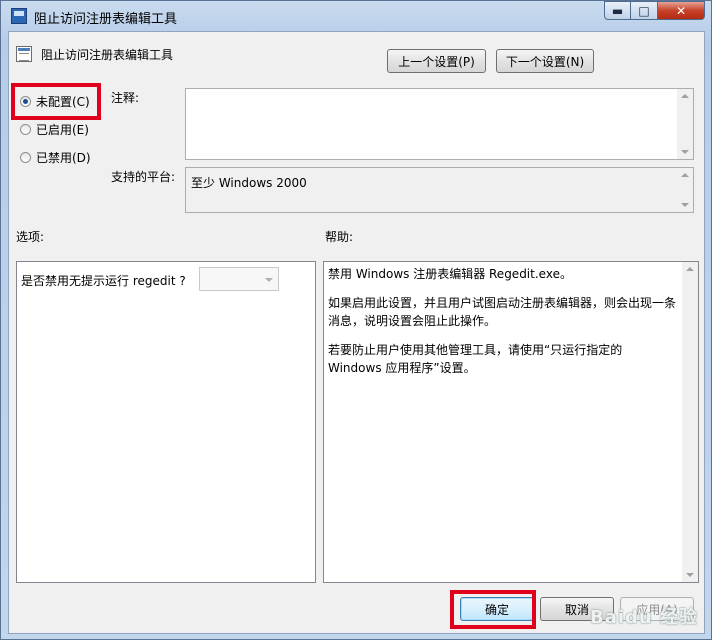 This screenshot has height=640, width=712. What do you see at coordinates (617, 10) in the screenshot?
I see `minimize-button: ▬` at bounding box center [617, 10].